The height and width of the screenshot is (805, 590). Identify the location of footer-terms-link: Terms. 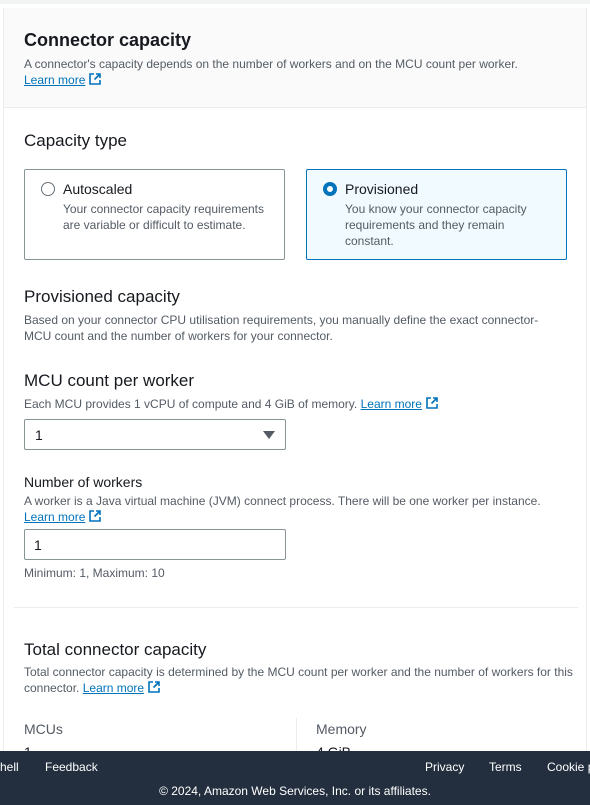
(505, 767).